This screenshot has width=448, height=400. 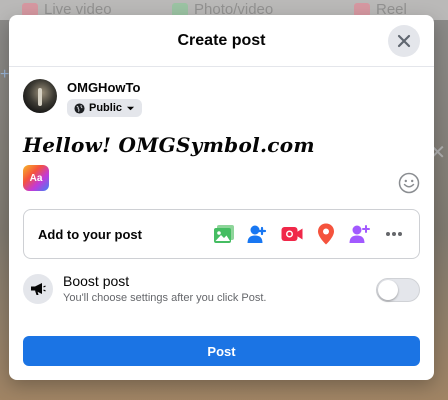 I want to click on privacy-label: Public, so click(x=106, y=108).